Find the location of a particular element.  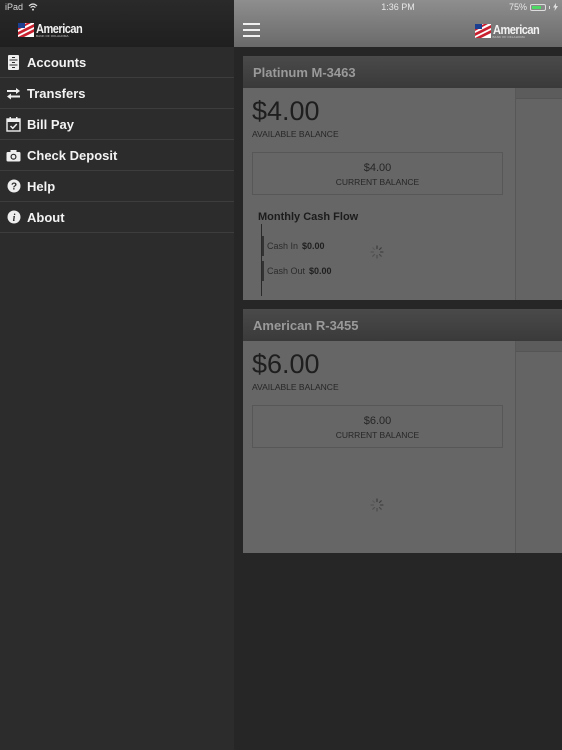

sidebar-item-help: ? Help is located at coordinates (117, 186).